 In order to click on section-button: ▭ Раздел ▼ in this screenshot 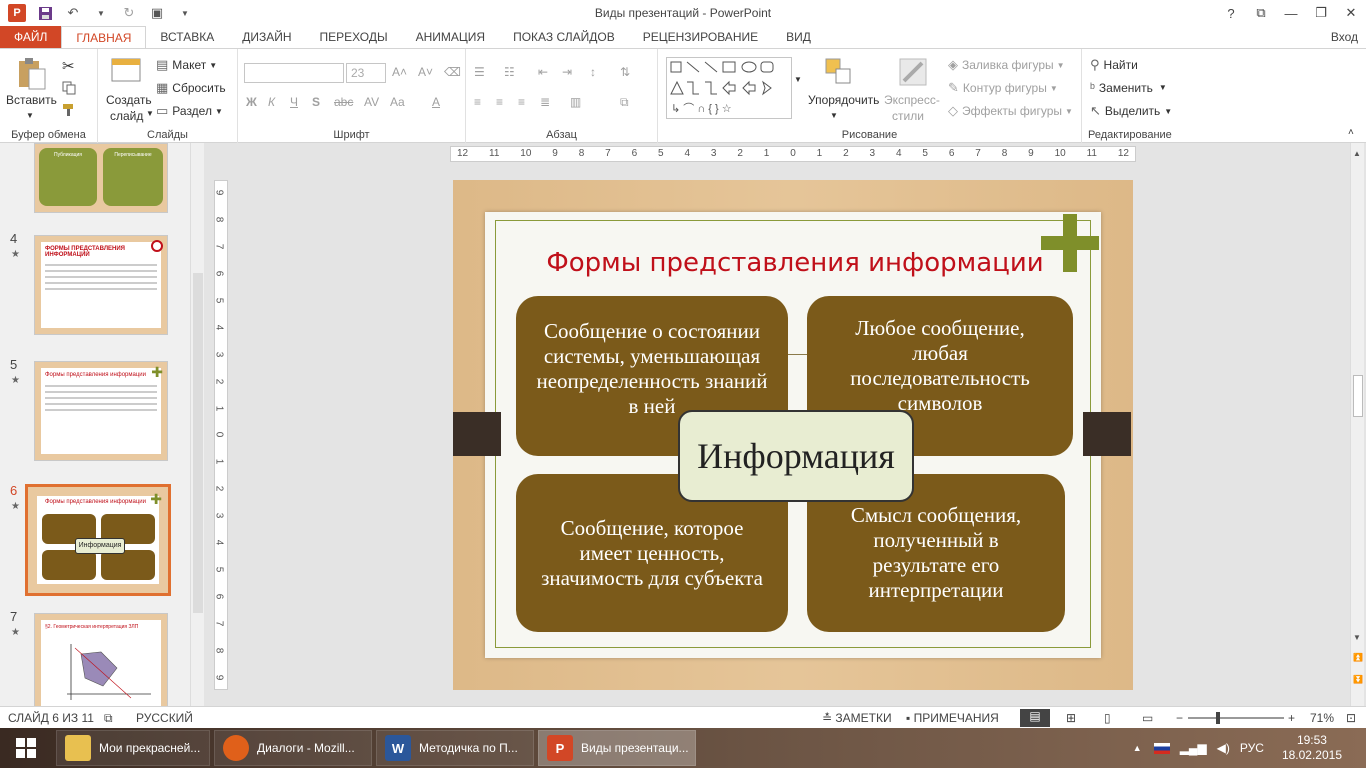, I will do `click(189, 111)`.